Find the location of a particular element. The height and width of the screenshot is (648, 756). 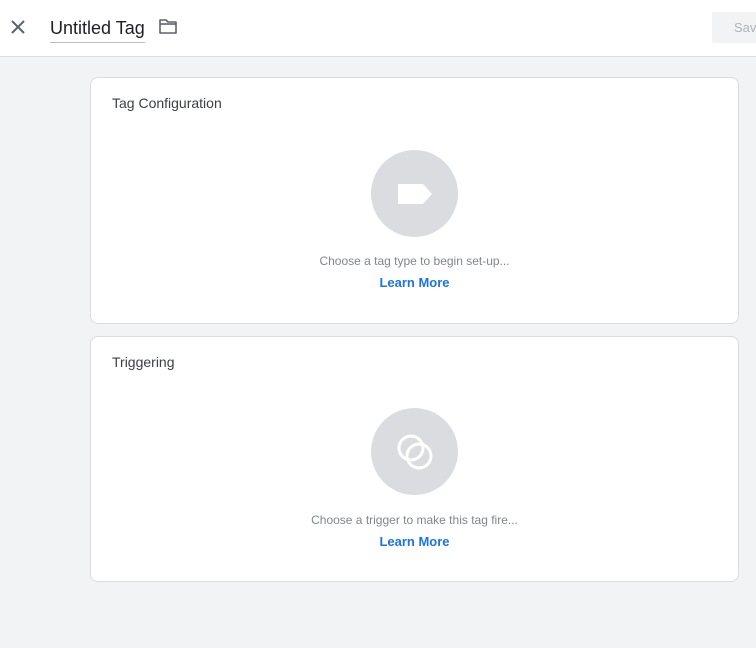

tag-icon is located at coordinates (414, 193).